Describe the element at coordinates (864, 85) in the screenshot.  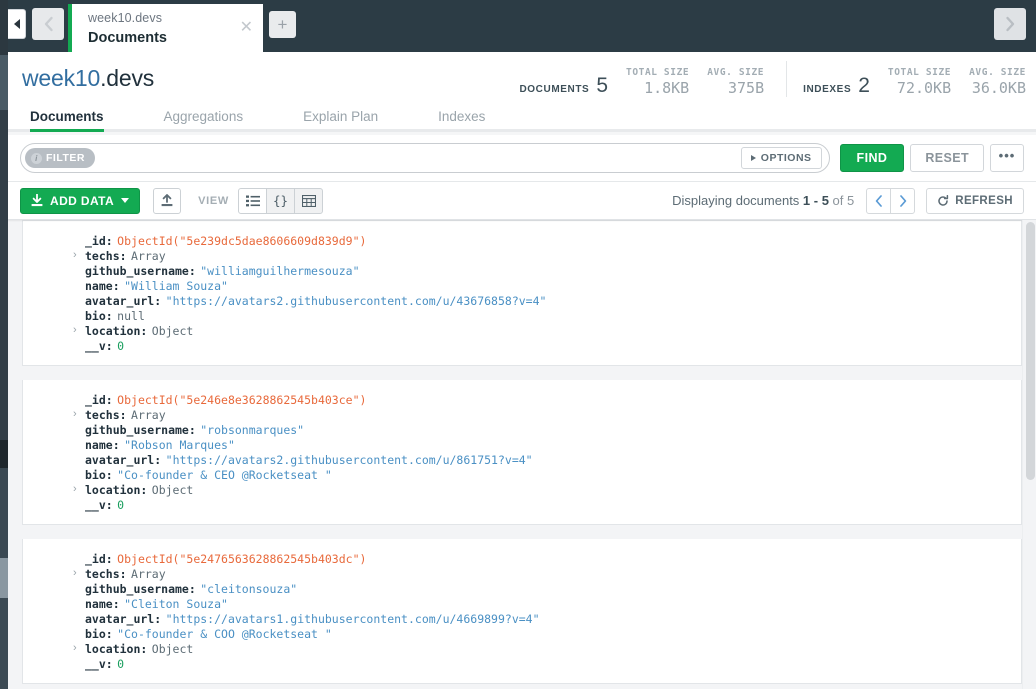
I see `indexes-stat-count: 2` at that location.